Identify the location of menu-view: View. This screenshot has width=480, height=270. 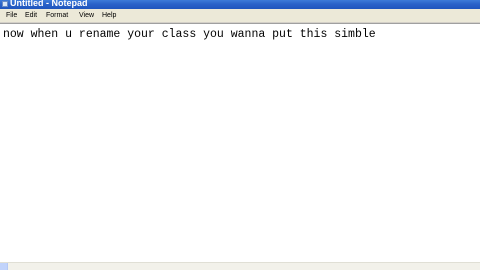
(86, 15).